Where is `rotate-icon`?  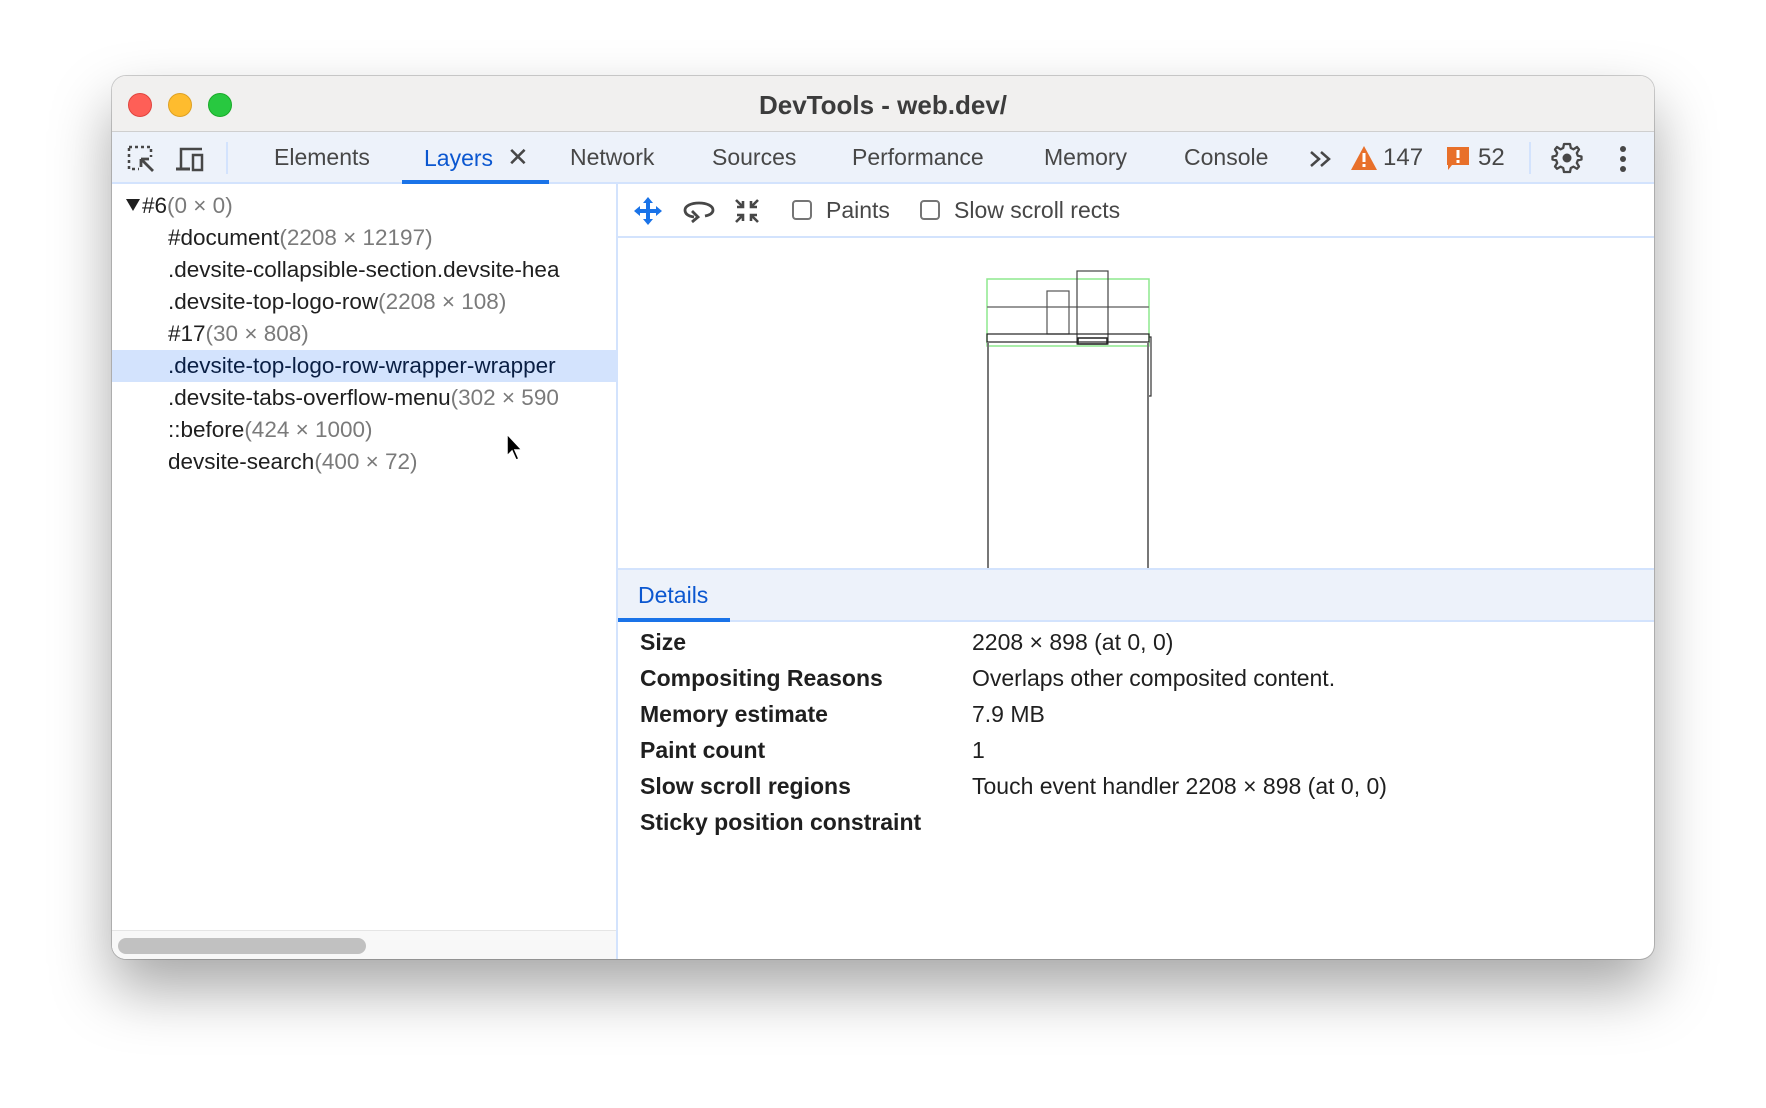
rotate-icon is located at coordinates (698, 211).